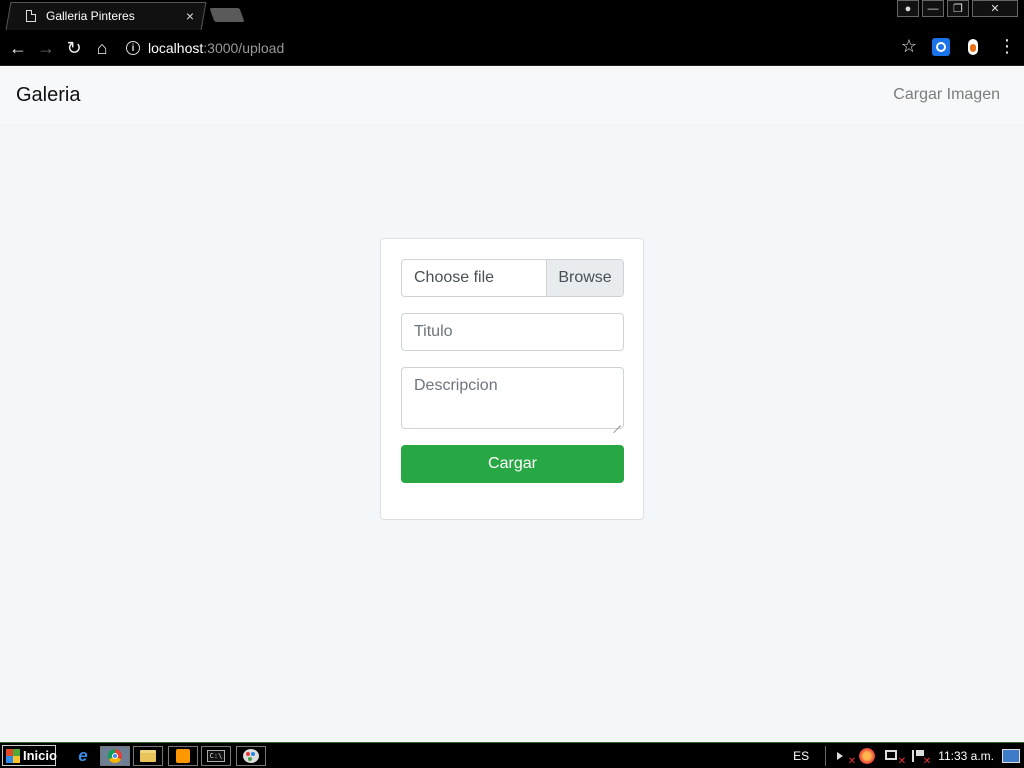 This screenshot has width=1024, height=768. Describe the element at coordinates (83, 756) in the screenshot. I see `internet-explorer-icon: e` at that location.